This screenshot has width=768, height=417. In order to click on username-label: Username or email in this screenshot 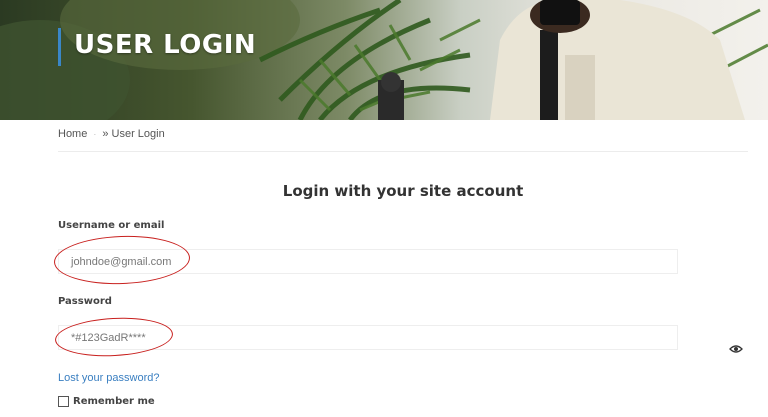, I will do `click(111, 225)`.